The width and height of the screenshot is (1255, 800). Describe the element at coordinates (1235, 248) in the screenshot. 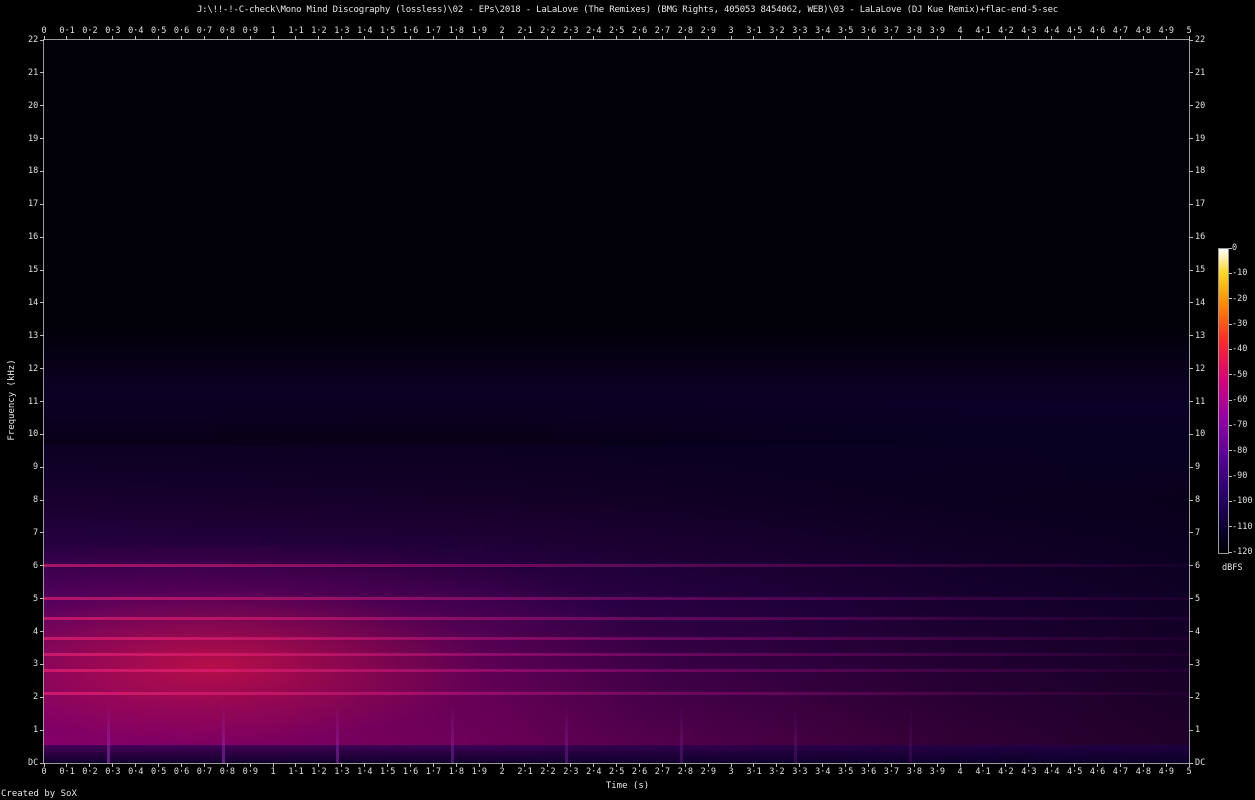

I see `colorbar-tick-label: 0` at that location.